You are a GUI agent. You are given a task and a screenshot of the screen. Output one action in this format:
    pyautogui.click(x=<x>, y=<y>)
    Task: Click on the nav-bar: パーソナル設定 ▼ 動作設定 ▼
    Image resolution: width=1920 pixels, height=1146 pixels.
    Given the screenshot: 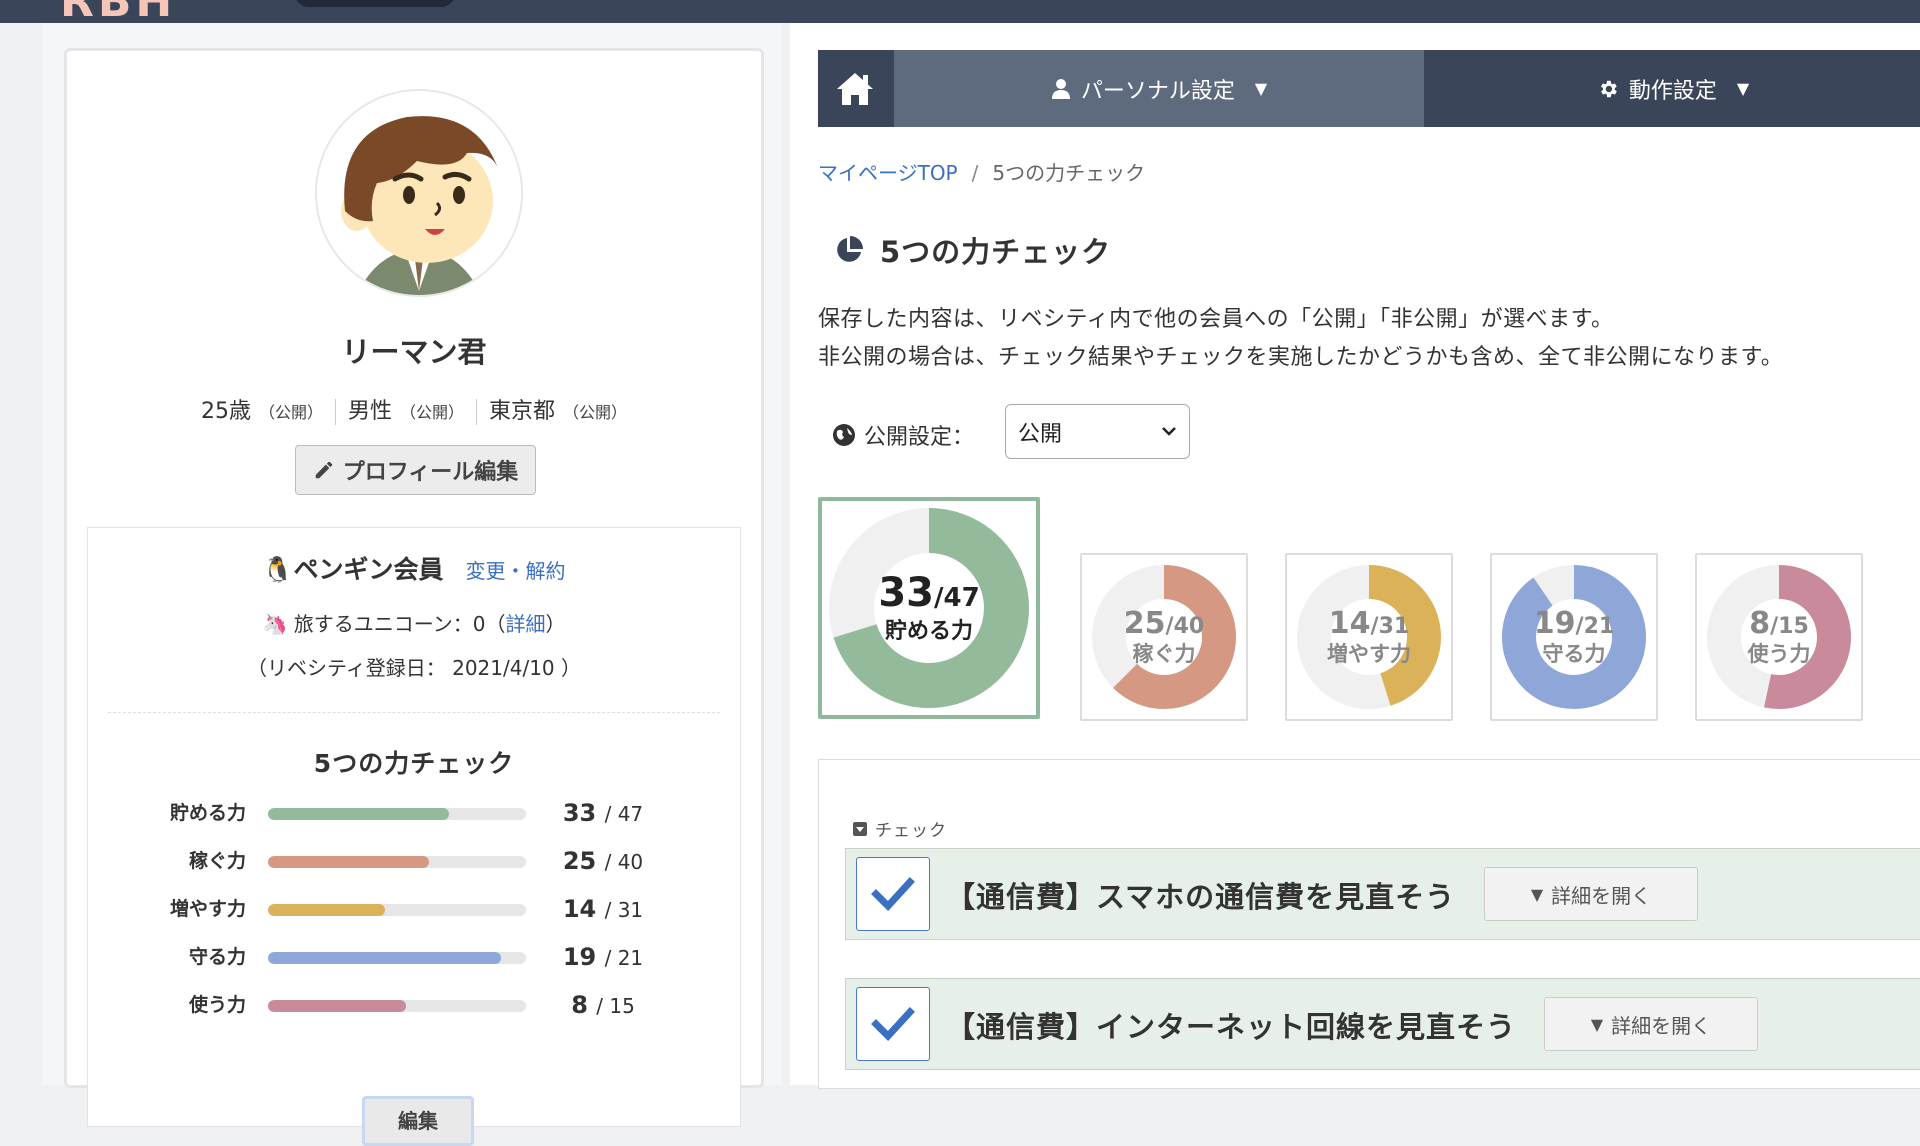 What is the action you would take?
    pyautogui.click(x=1369, y=88)
    